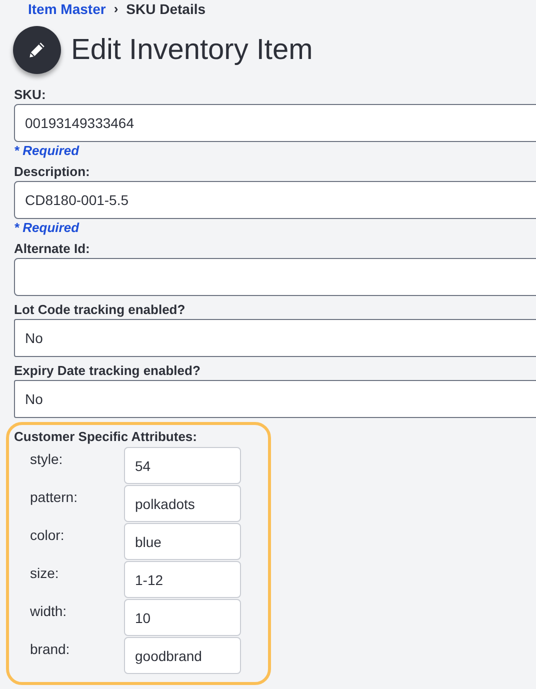 Image resolution: width=536 pixels, height=689 pixels. I want to click on field-label: Lot Code tracking enabled?, so click(100, 309).